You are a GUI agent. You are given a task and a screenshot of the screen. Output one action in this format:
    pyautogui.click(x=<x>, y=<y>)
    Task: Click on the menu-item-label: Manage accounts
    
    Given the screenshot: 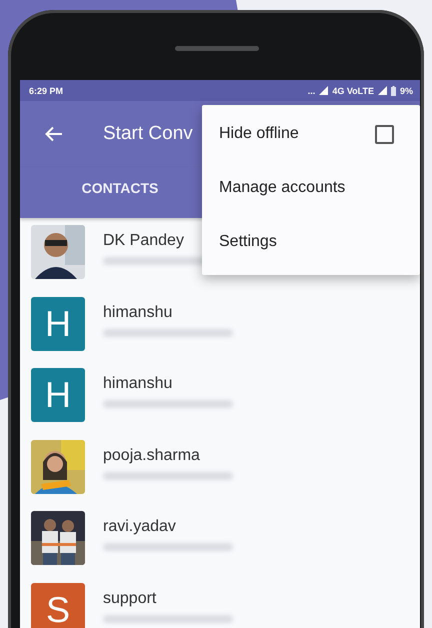 What is the action you would take?
    pyautogui.click(x=282, y=188)
    